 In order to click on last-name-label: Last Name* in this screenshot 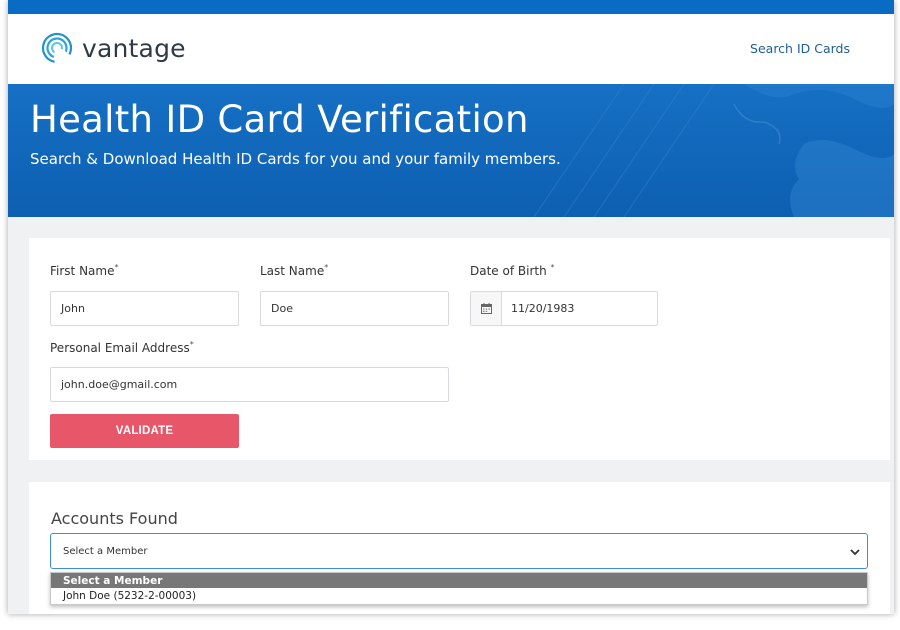, I will do `click(294, 270)`.